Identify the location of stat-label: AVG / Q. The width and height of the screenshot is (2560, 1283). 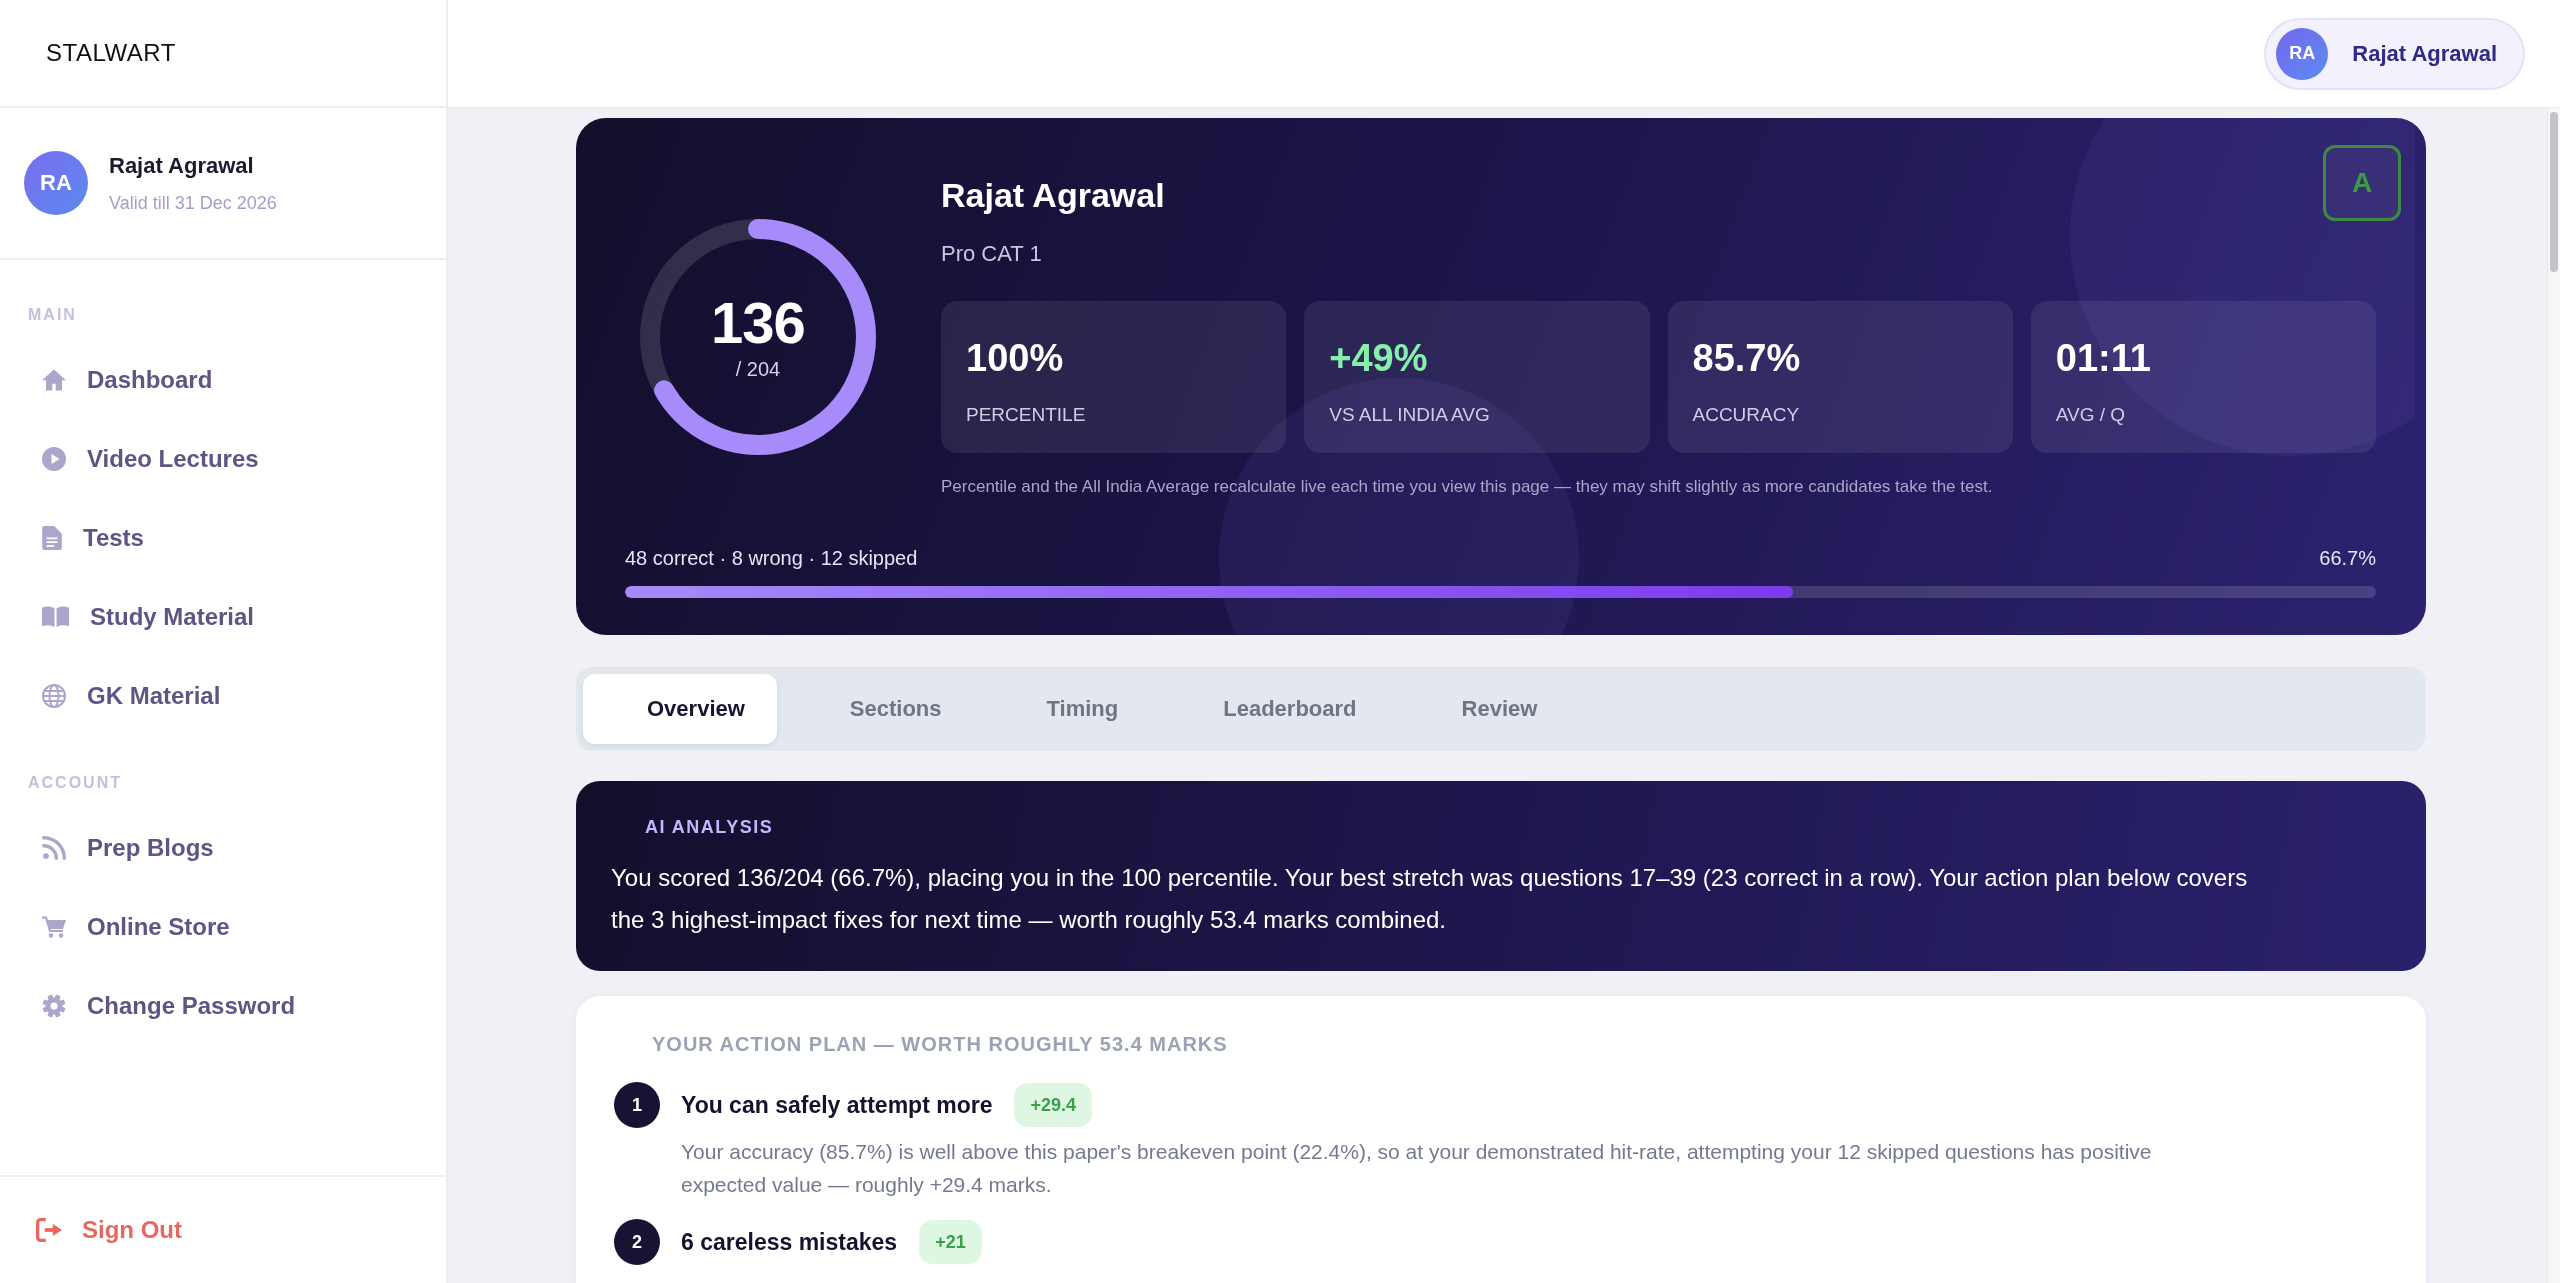
(2090, 415).